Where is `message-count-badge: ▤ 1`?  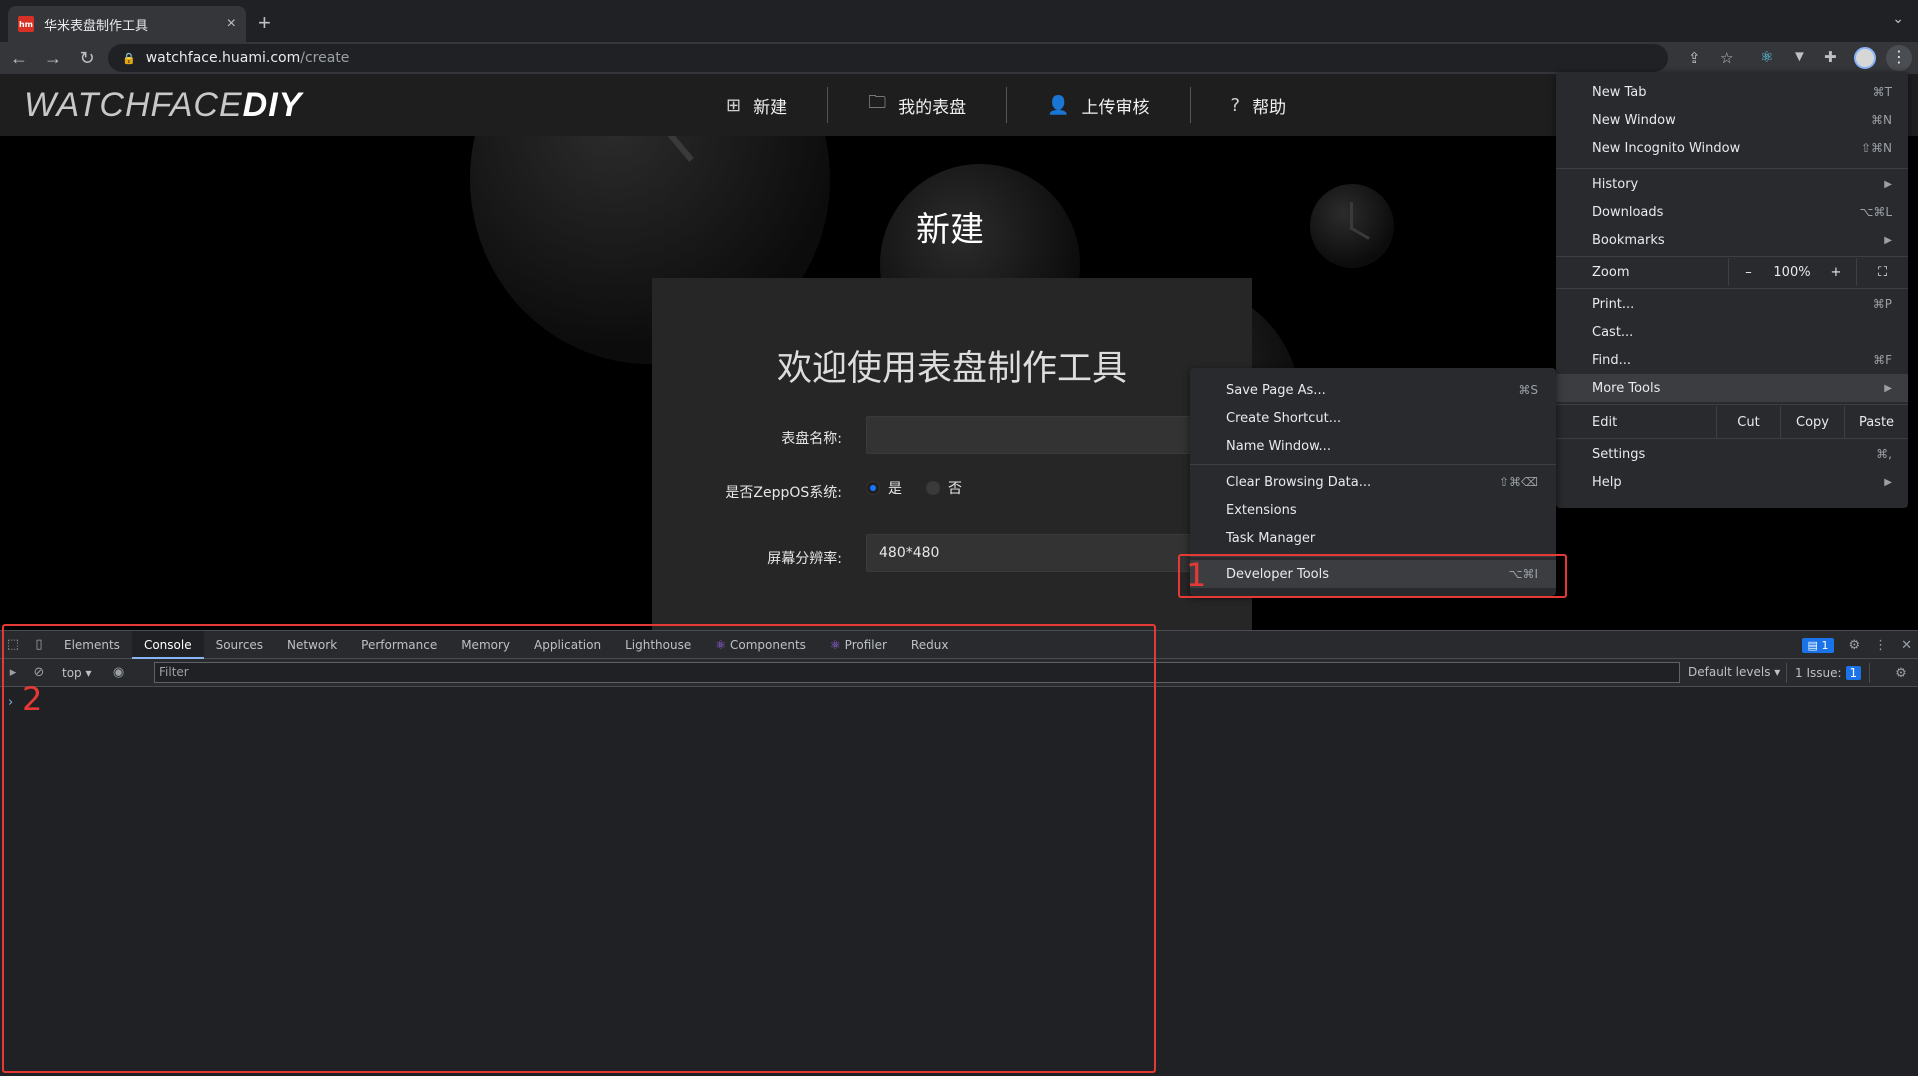
message-count-badge: ▤ 1 is located at coordinates (1818, 645).